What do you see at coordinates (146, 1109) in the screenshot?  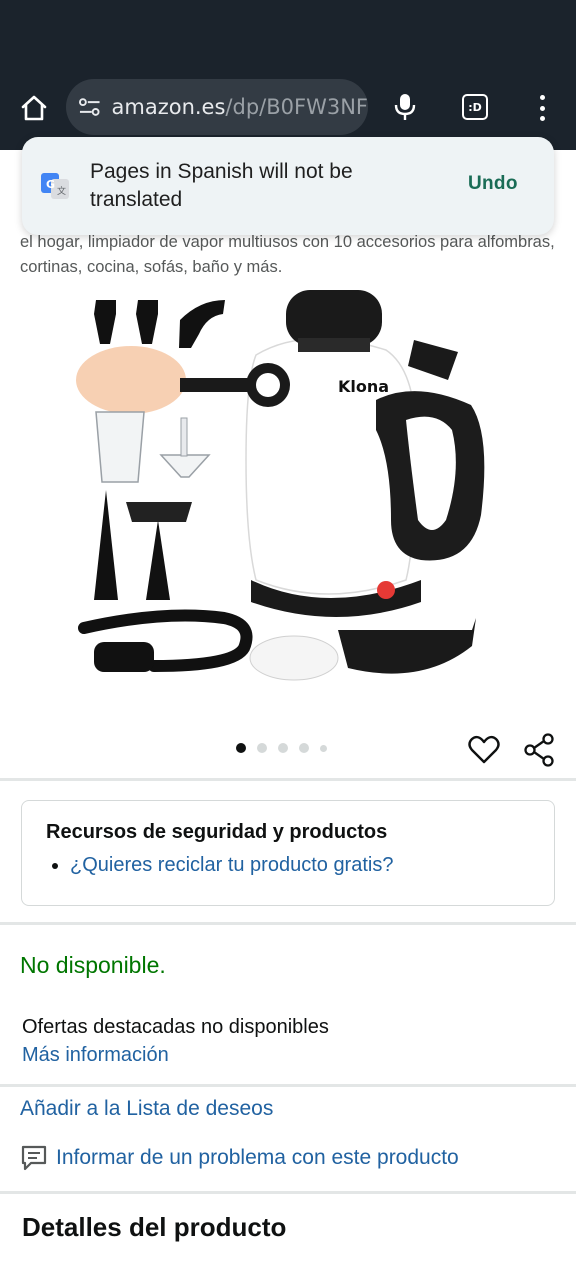 I see `add-to-wishlist-link: Añadir a la Lista de deseos` at bounding box center [146, 1109].